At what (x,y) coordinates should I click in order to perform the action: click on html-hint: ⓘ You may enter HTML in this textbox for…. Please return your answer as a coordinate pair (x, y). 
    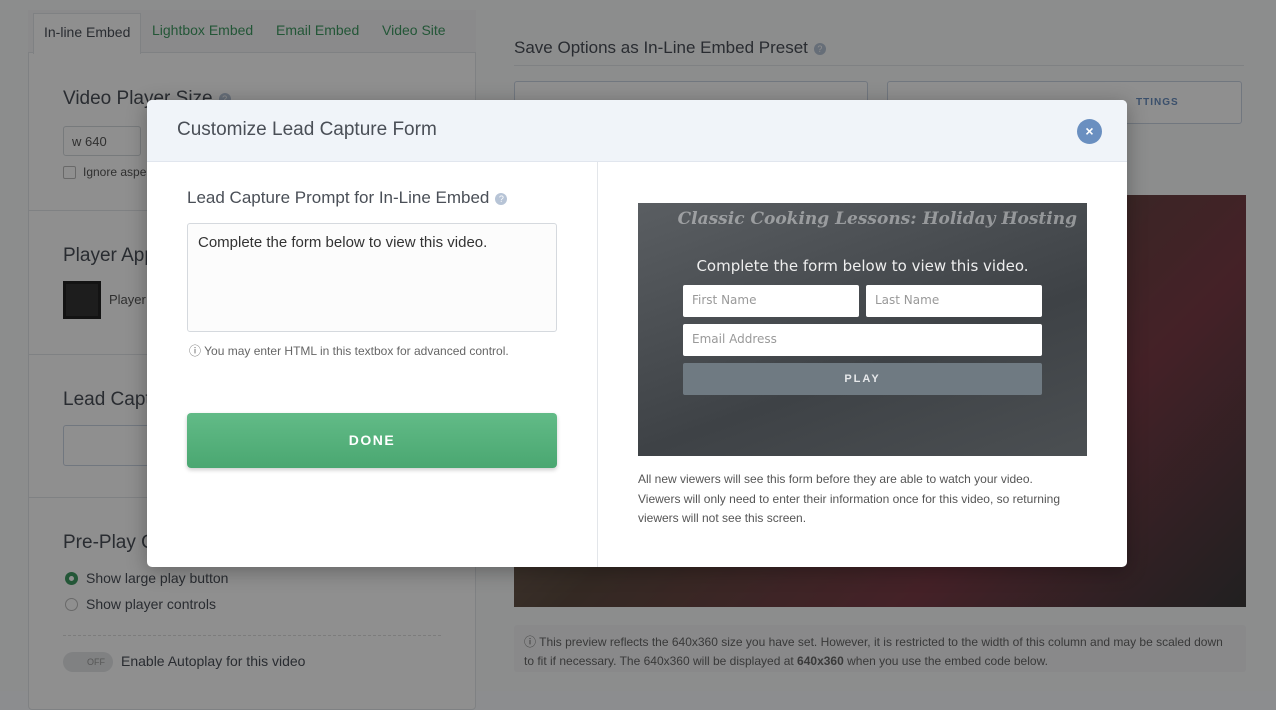
    Looking at the image, I should click on (349, 351).